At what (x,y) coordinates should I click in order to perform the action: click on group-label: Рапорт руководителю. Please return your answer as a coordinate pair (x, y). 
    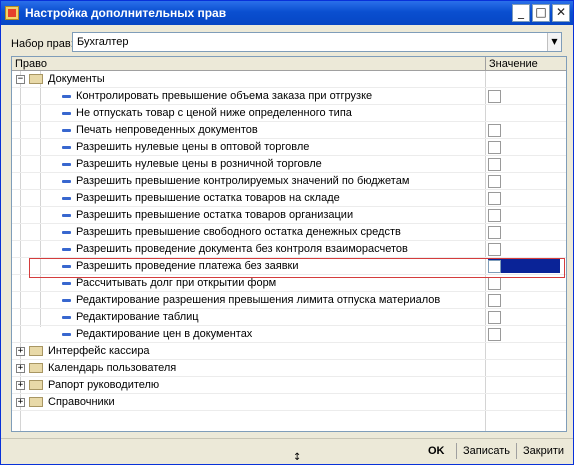
    Looking at the image, I should click on (104, 385).